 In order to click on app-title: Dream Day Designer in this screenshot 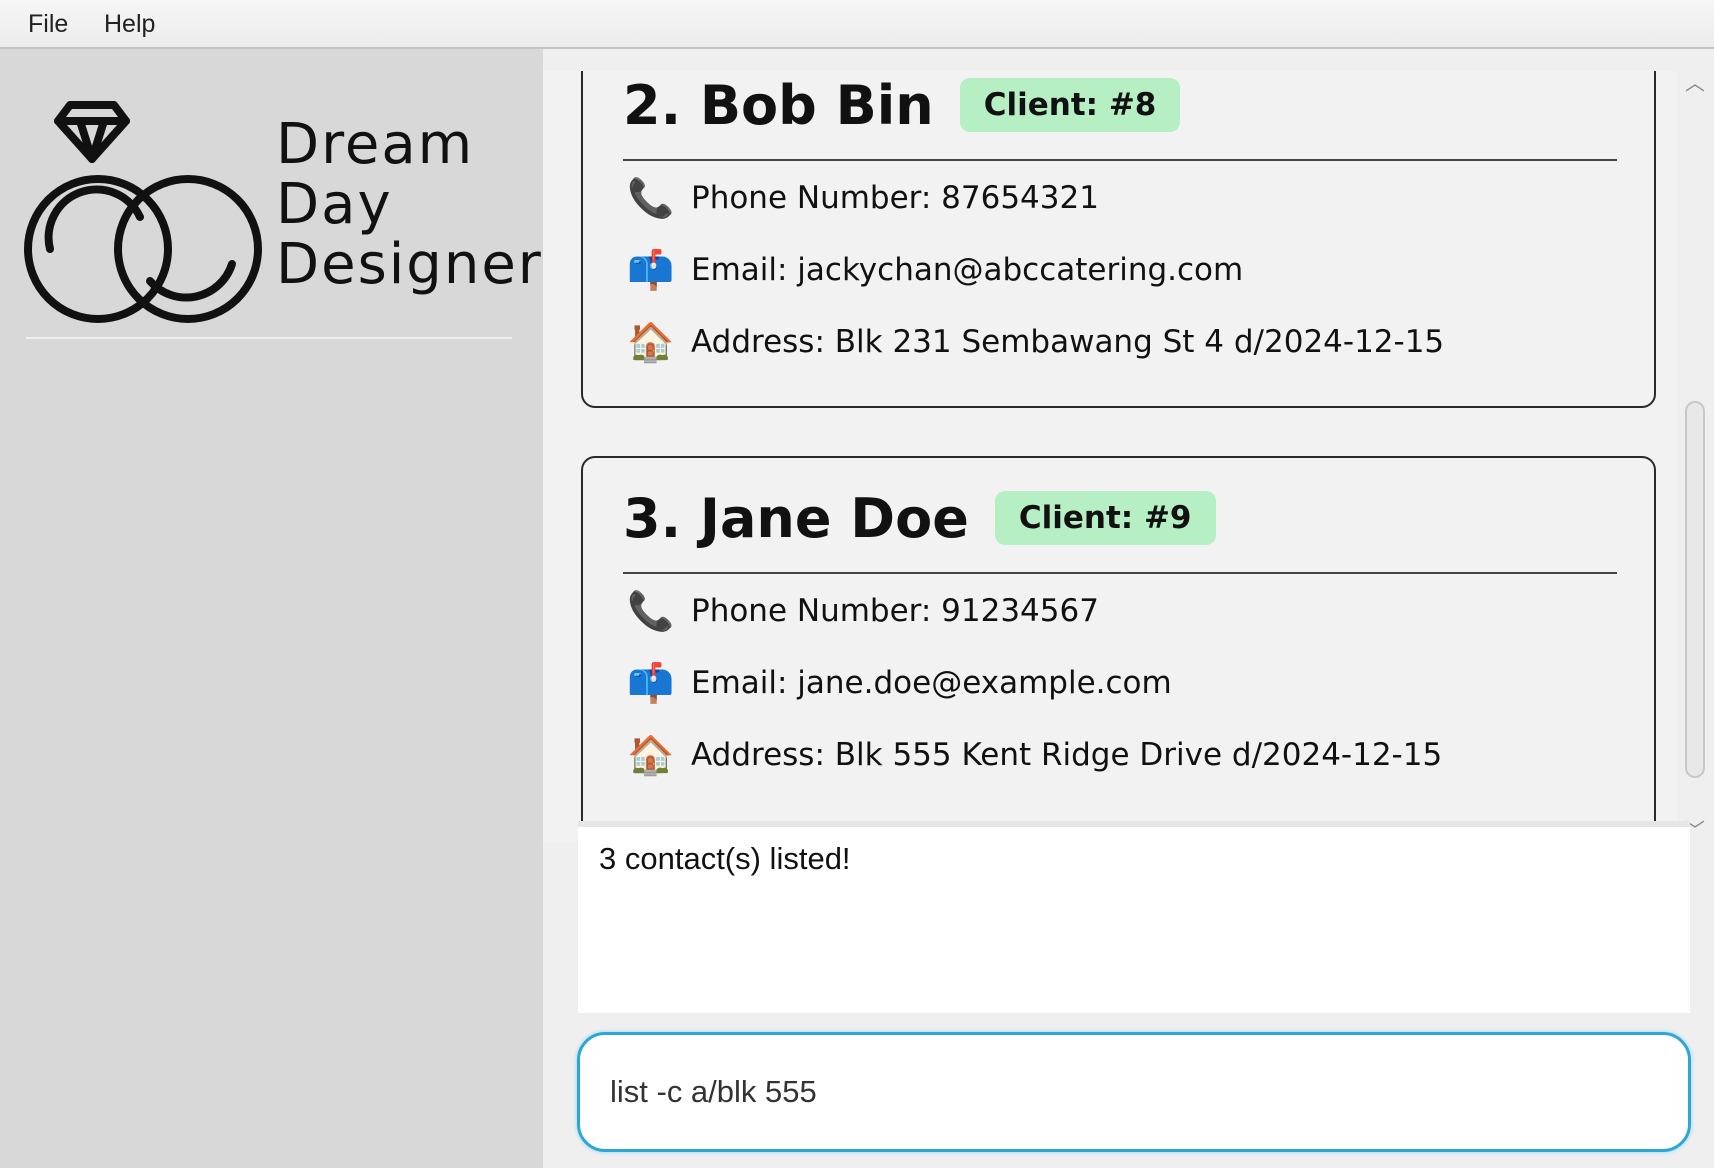, I will do `click(409, 205)`.